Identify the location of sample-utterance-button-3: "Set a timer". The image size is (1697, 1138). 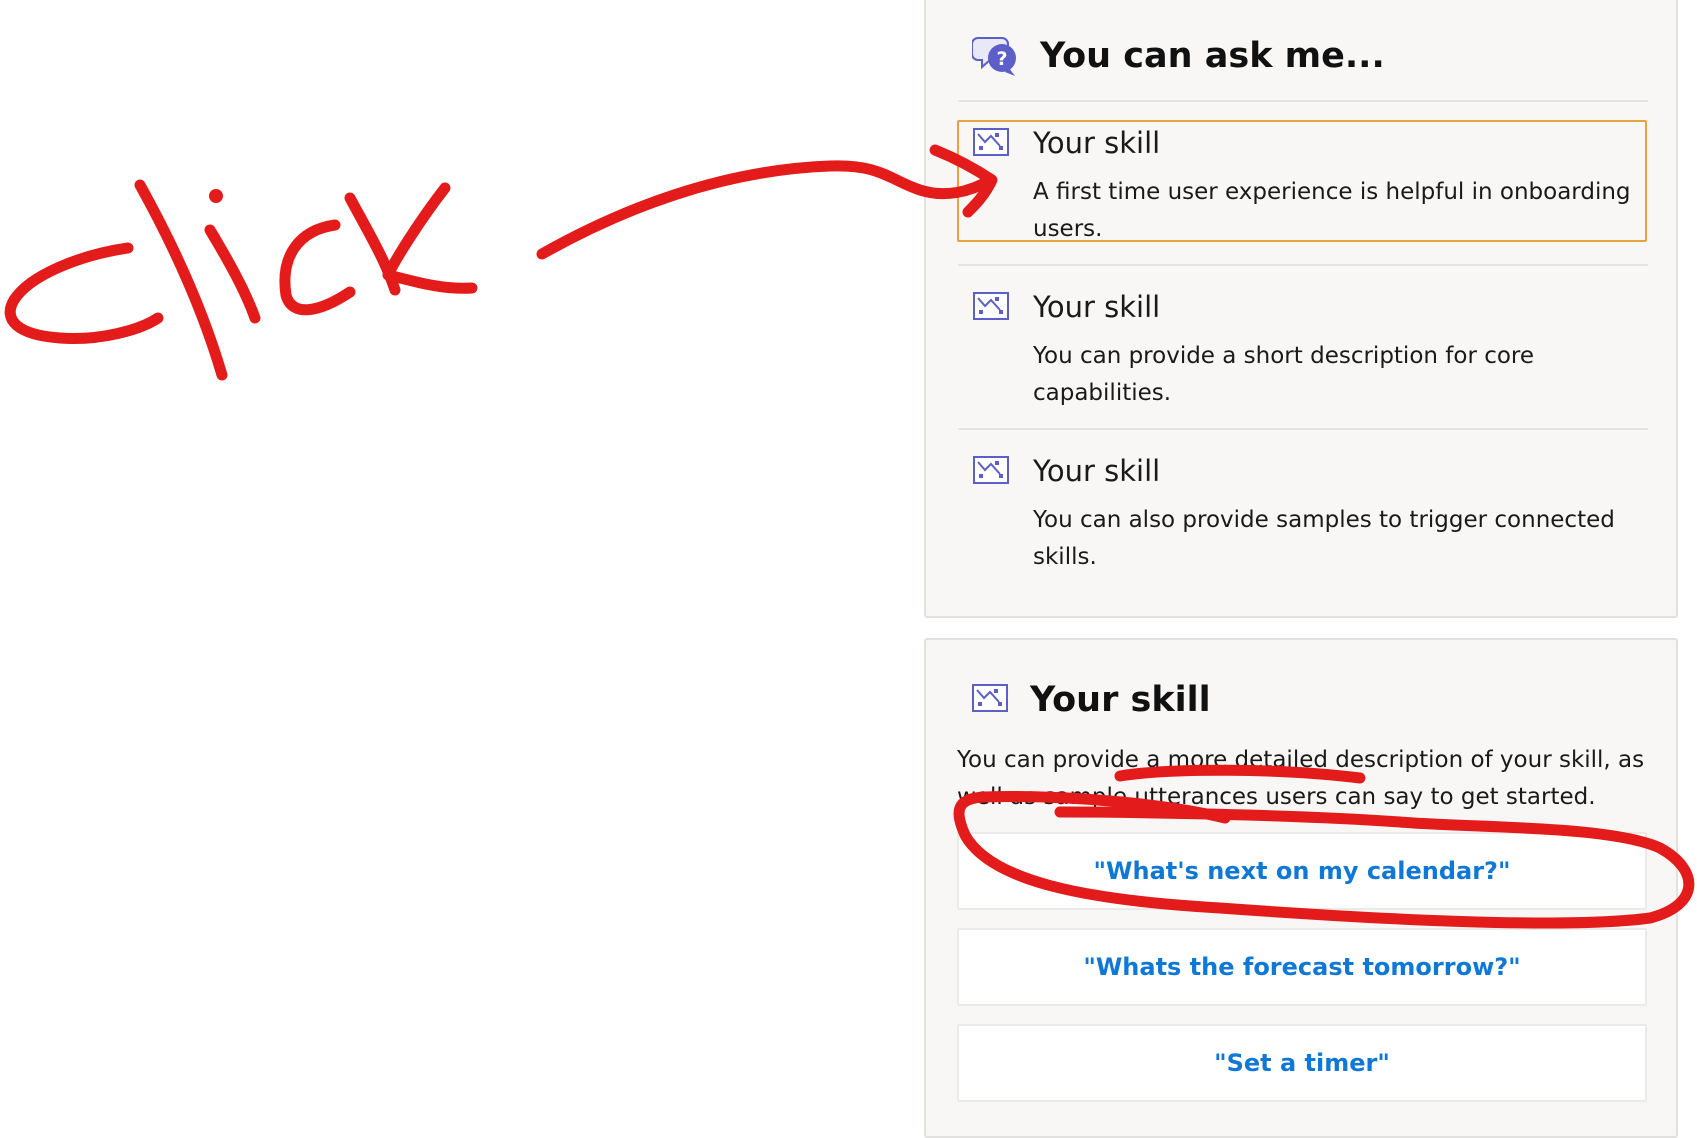
(1302, 1063).